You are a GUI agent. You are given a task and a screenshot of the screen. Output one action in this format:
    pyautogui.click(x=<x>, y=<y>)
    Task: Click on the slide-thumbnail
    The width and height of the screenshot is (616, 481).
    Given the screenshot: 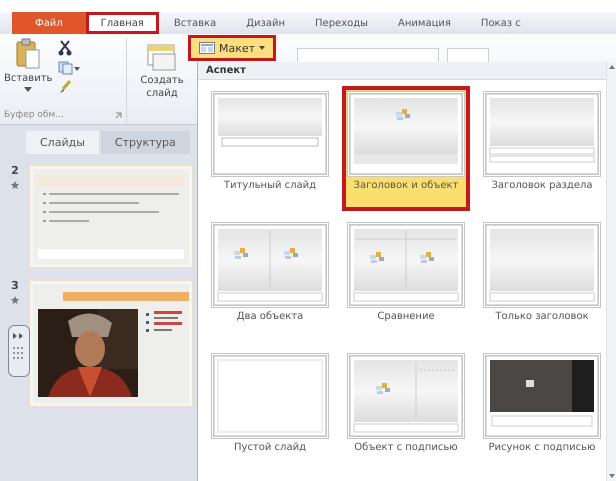 What is the action you would take?
    pyautogui.click(x=111, y=343)
    